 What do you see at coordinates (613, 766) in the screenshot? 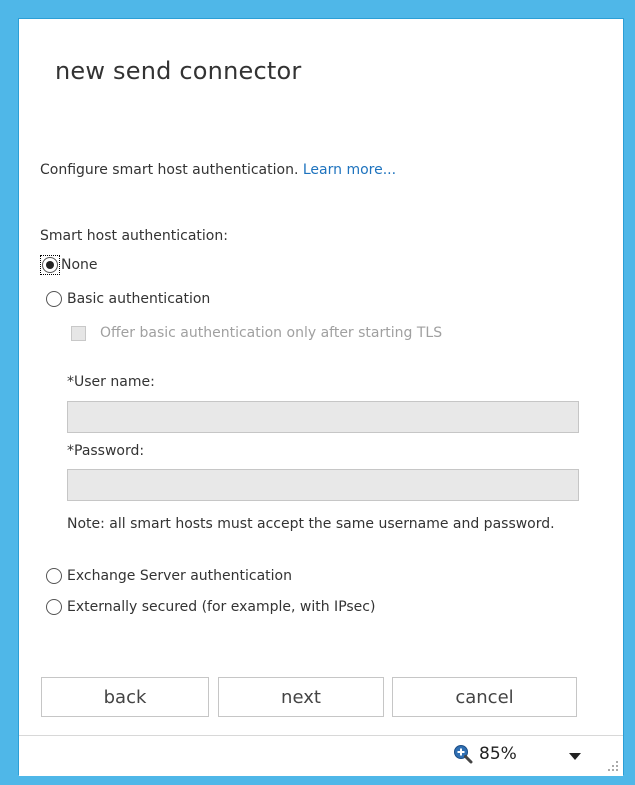
I see `resize-grip-icon` at bounding box center [613, 766].